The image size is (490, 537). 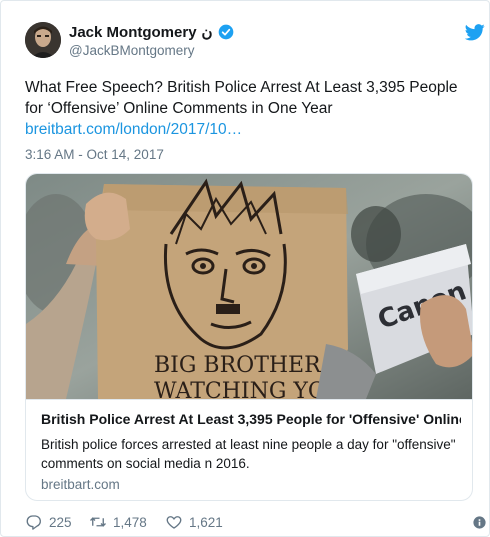 I want to click on author-name-row: Jack Montgomery ن, so click(x=151, y=32).